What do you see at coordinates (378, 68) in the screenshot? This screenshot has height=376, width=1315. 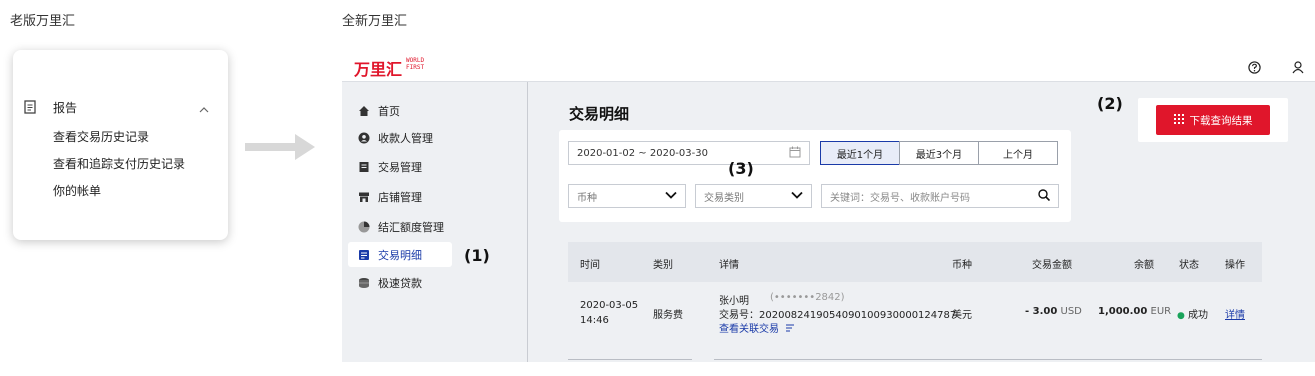 I see `brand-logo: 万里汇` at bounding box center [378, 68].